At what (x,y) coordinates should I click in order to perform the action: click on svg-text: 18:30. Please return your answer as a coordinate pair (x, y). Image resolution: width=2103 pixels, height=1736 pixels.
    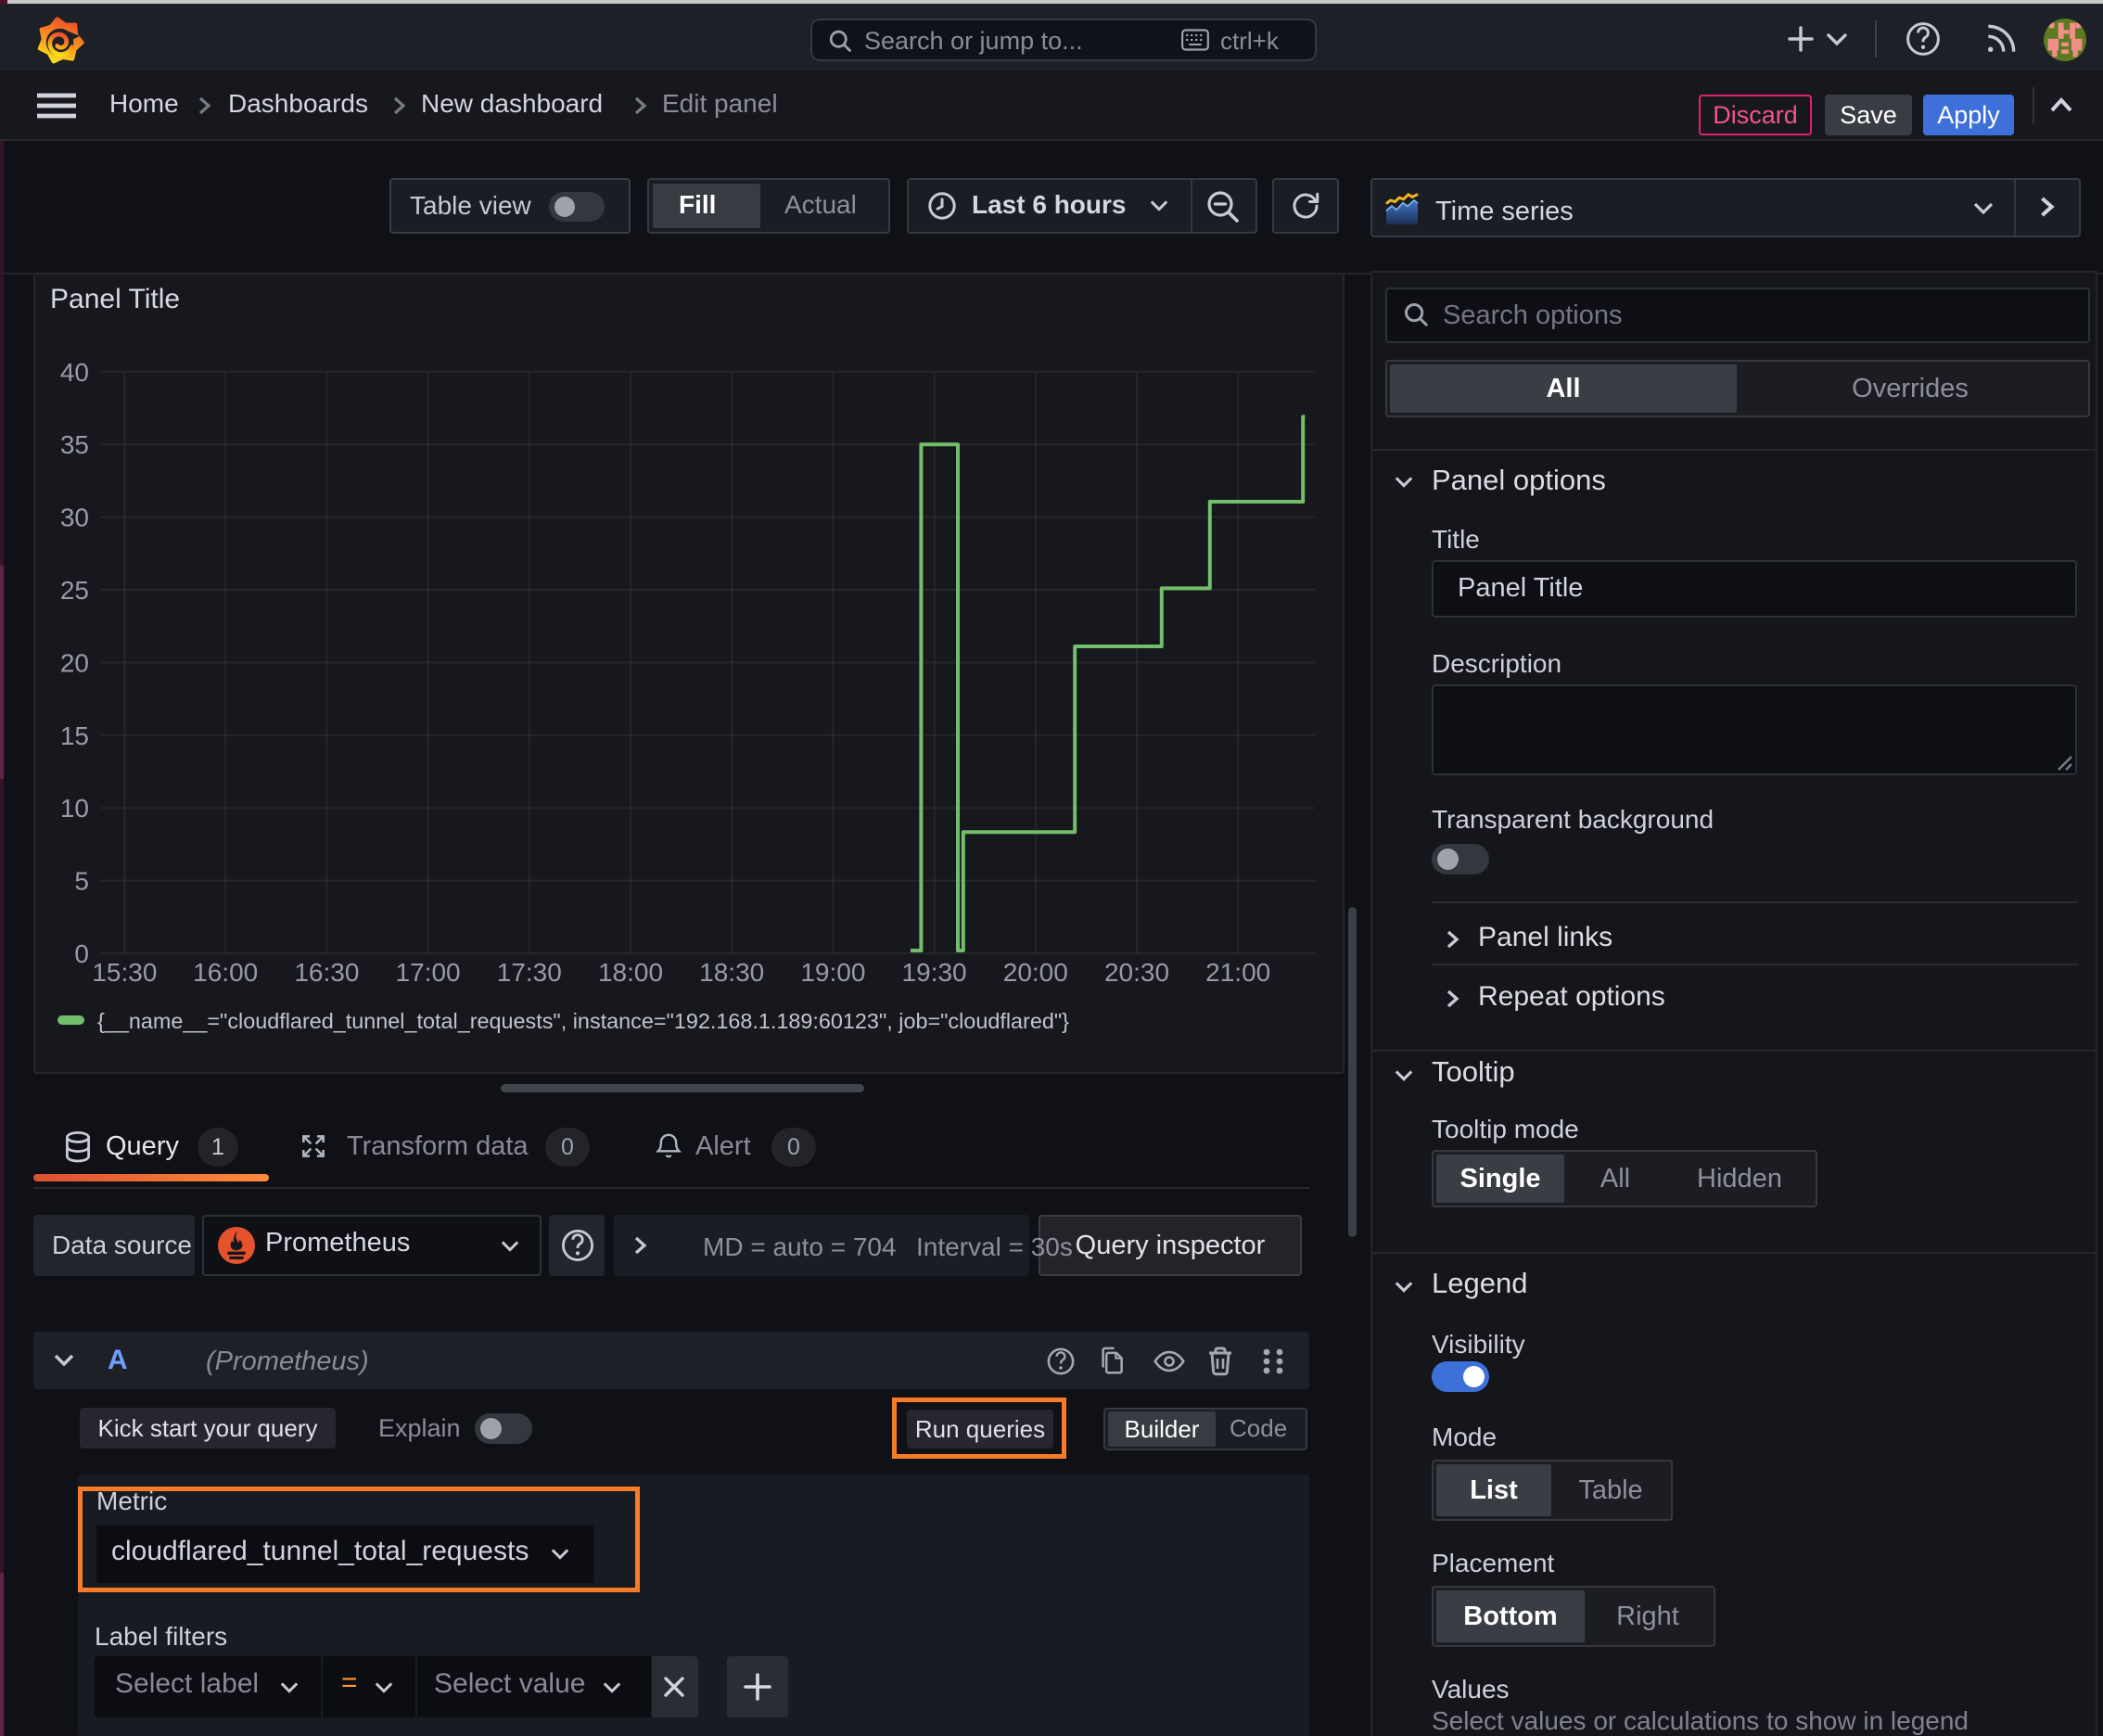
    Looking at the image, I should click on (731, 972).